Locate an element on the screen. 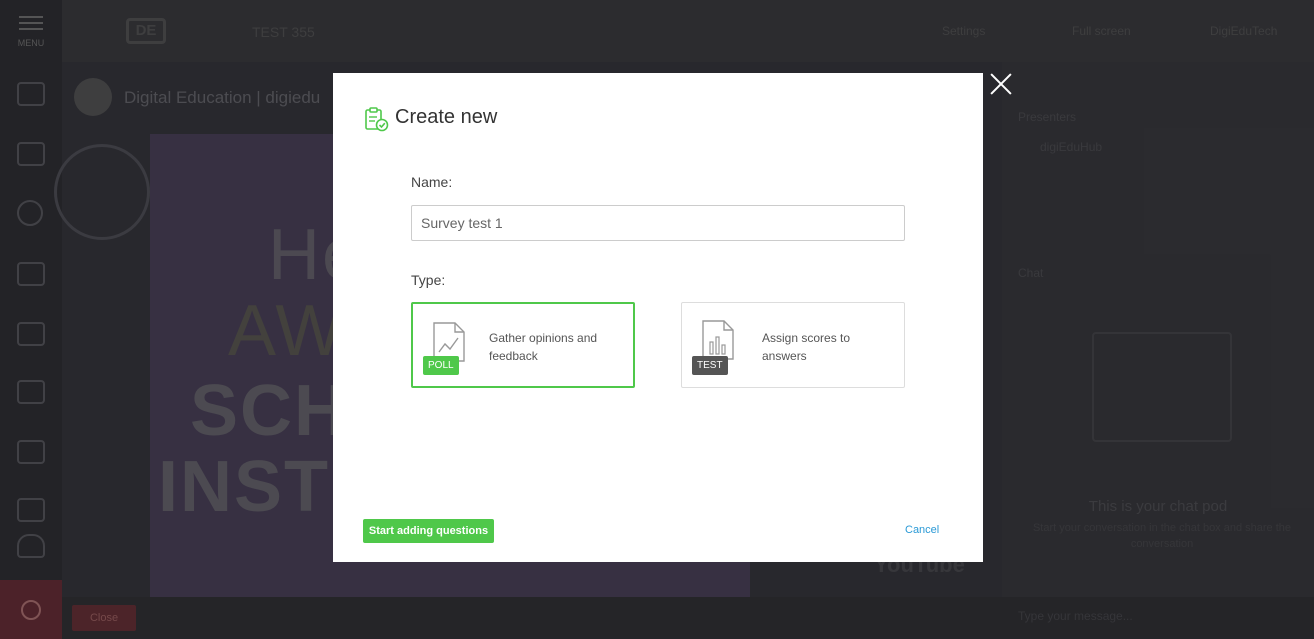 This screenshot has height=639, width=1314. name-input is located at coordinates (658, 223).